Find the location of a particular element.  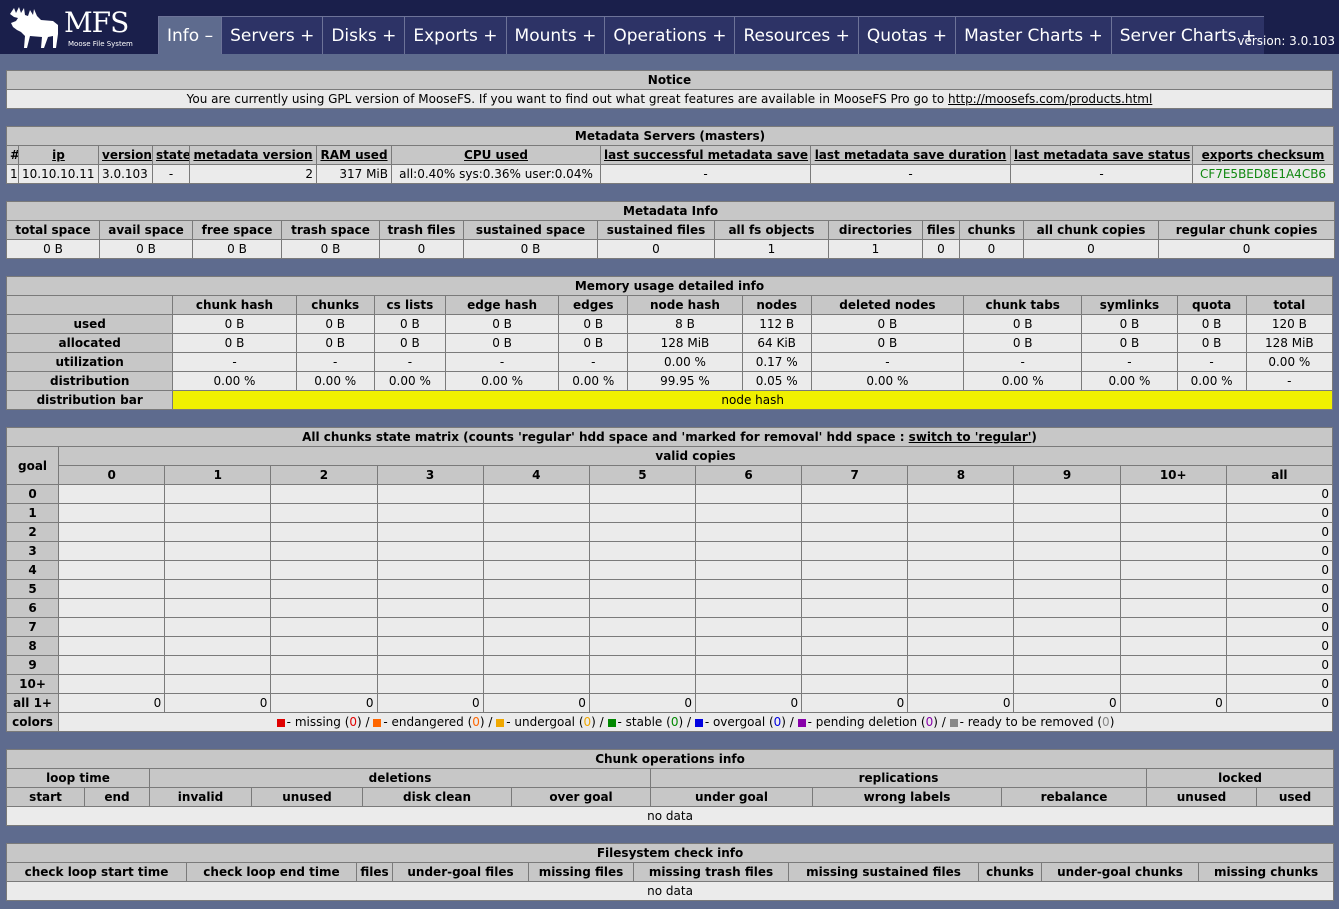

fs-check-col-header: under-goal files is located at coordinates (460, 872).